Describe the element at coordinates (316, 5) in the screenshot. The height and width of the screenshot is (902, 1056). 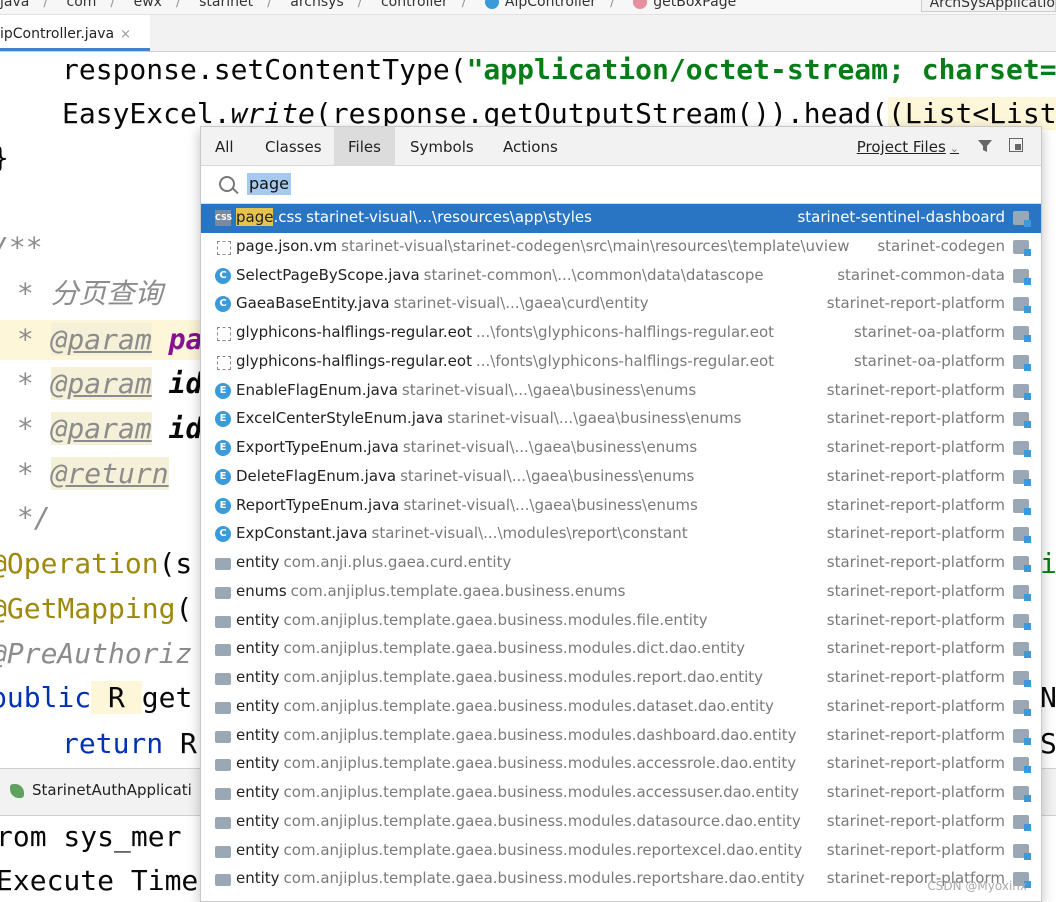
I see `breadcrumb-item: archsys` at that location.